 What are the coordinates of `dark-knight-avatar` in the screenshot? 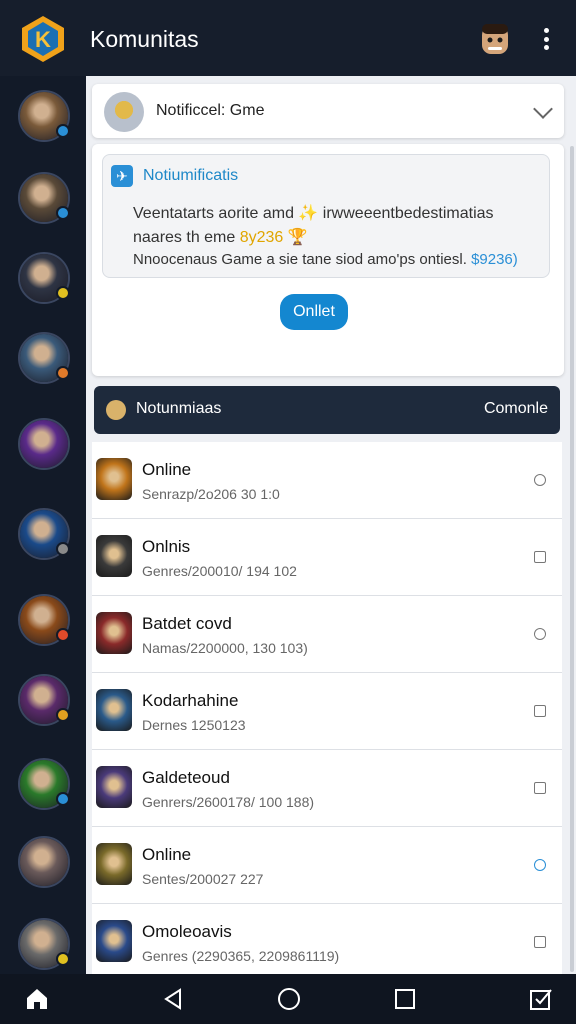 It's located at (44, 278).